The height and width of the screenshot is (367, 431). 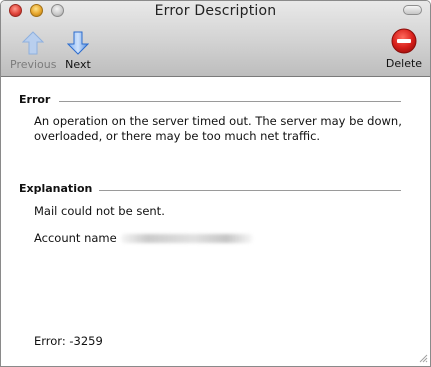 I want to click on account-row: Account name, so click(x=143, y=238).